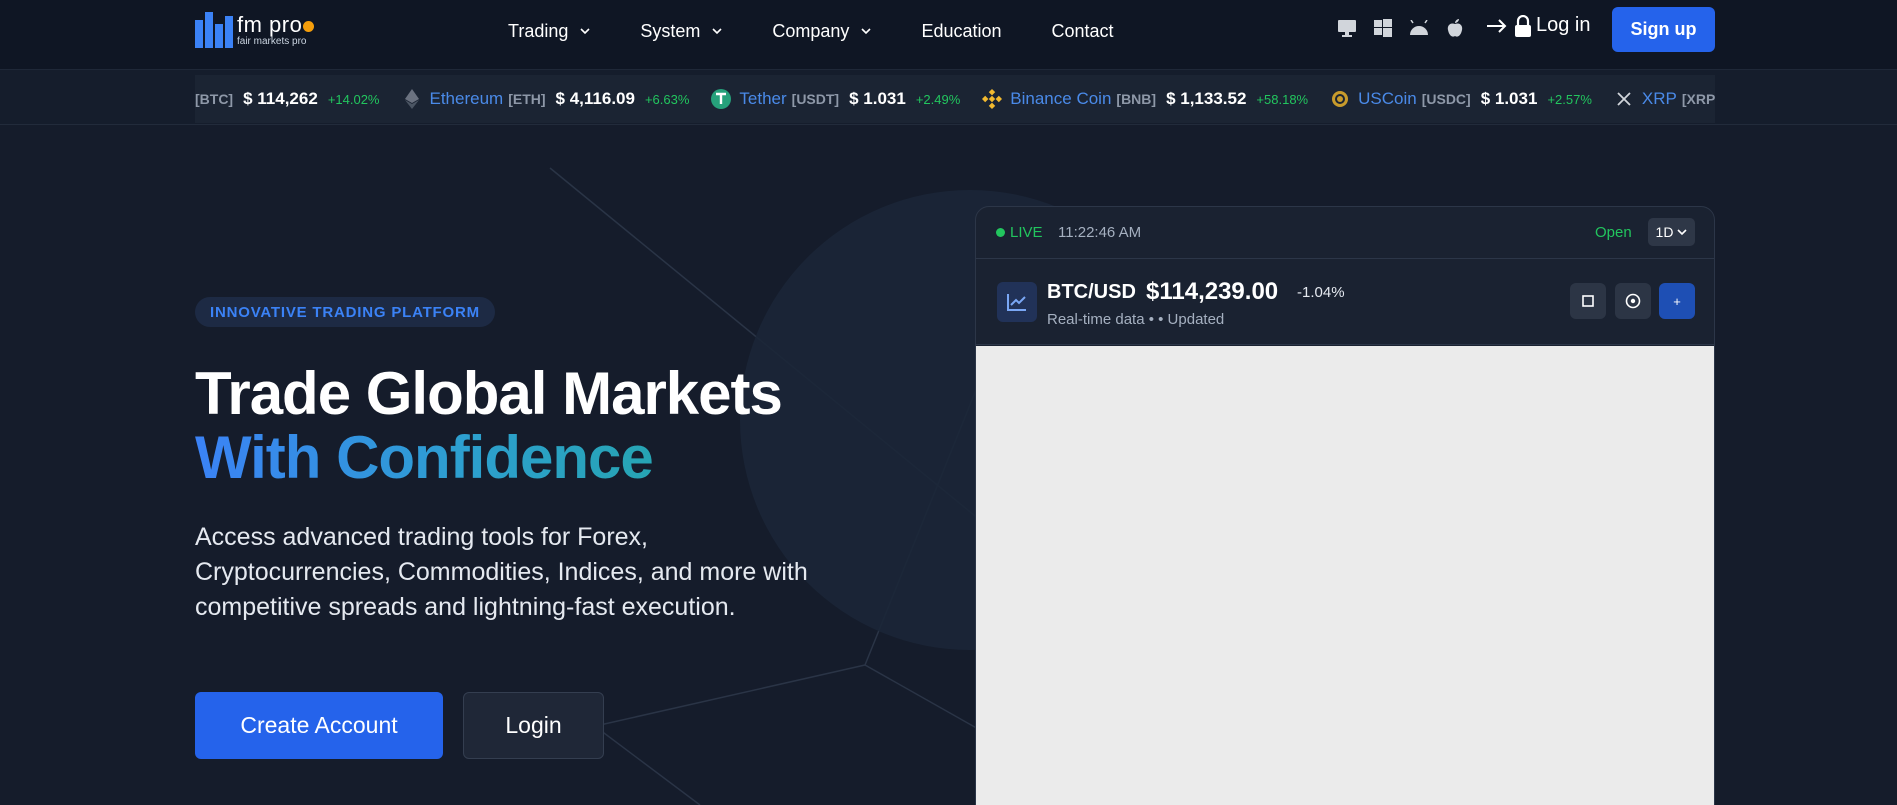  Describe the element at coordinates (533, 725) in the screenshot. I see `hero-login-button: Login` at that location.